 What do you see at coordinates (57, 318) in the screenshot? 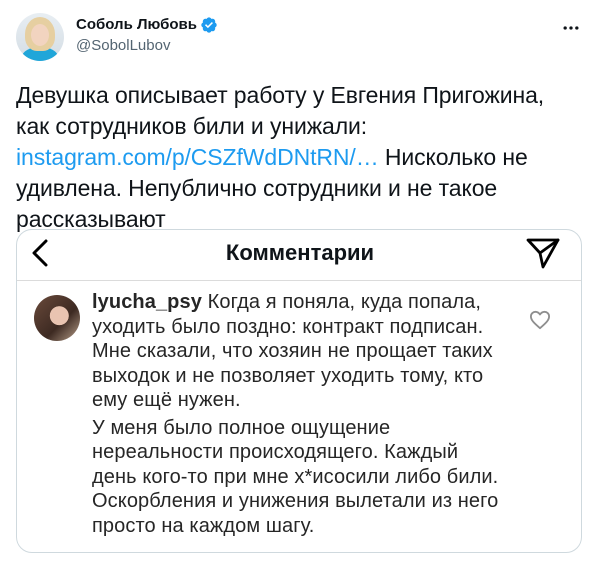
I see `commenter-avatar` at bounding box center [57, 318].